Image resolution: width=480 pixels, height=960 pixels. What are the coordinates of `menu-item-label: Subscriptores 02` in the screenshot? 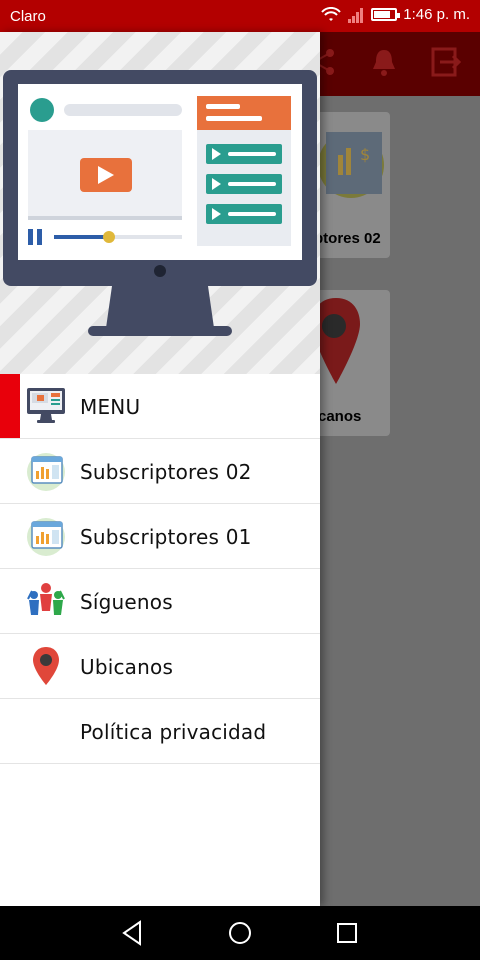 It's located at (166, 472).